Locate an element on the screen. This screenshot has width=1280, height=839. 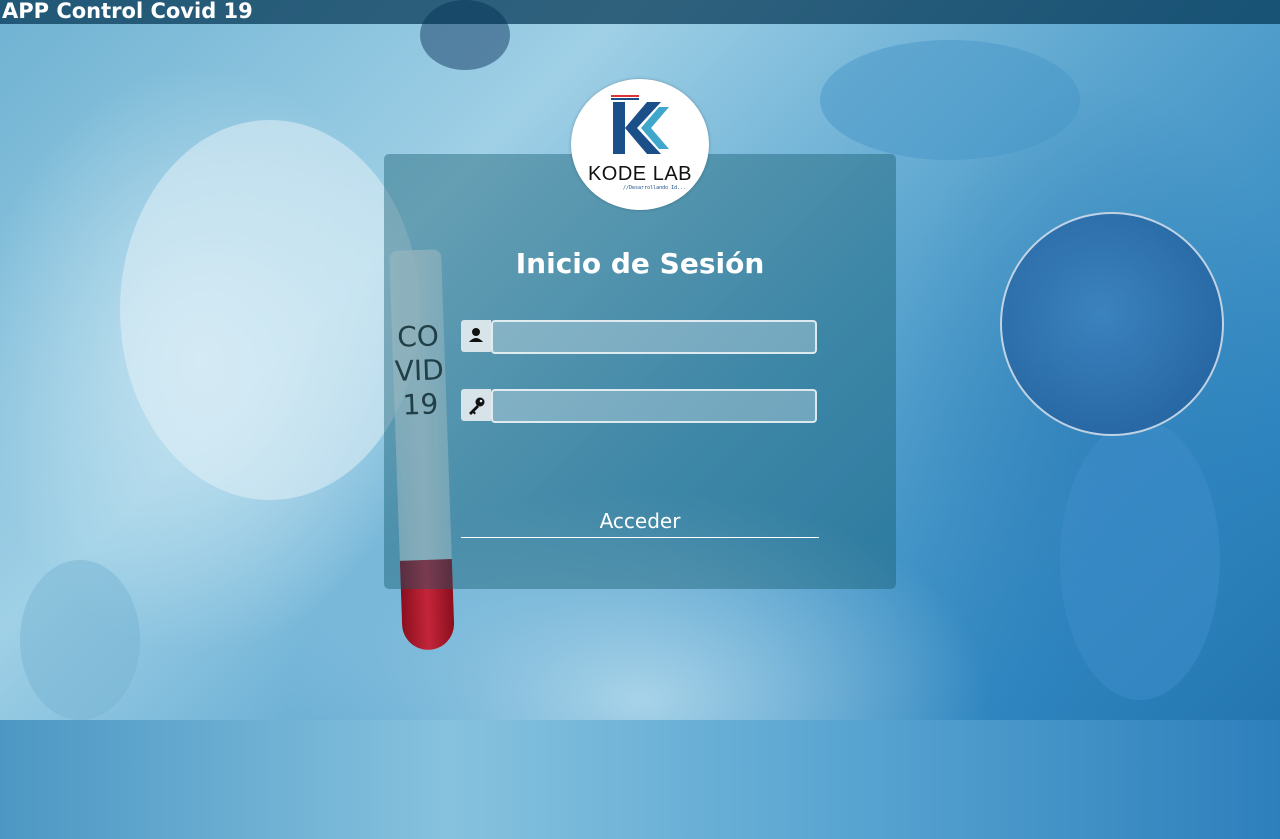
user-icon is located at coordinates (476, 336).